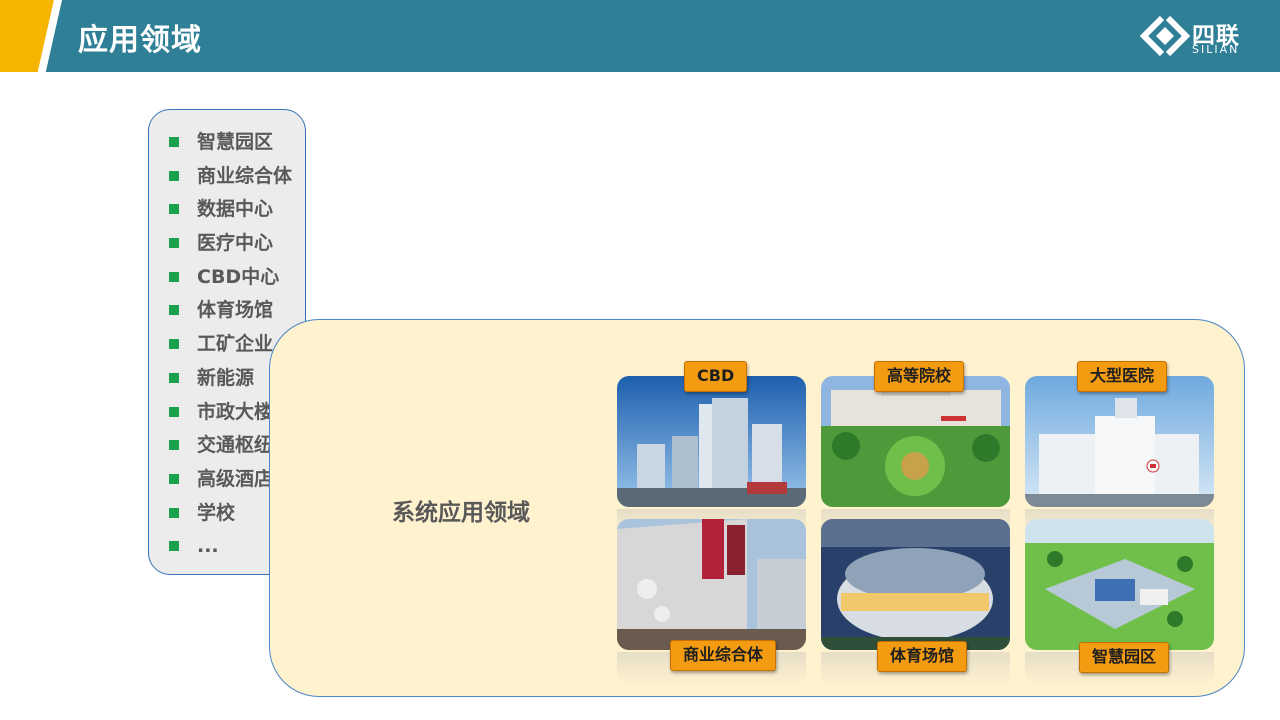 The image size is (1280, 720). I want to click on hospital-image, so click(1119, 441).